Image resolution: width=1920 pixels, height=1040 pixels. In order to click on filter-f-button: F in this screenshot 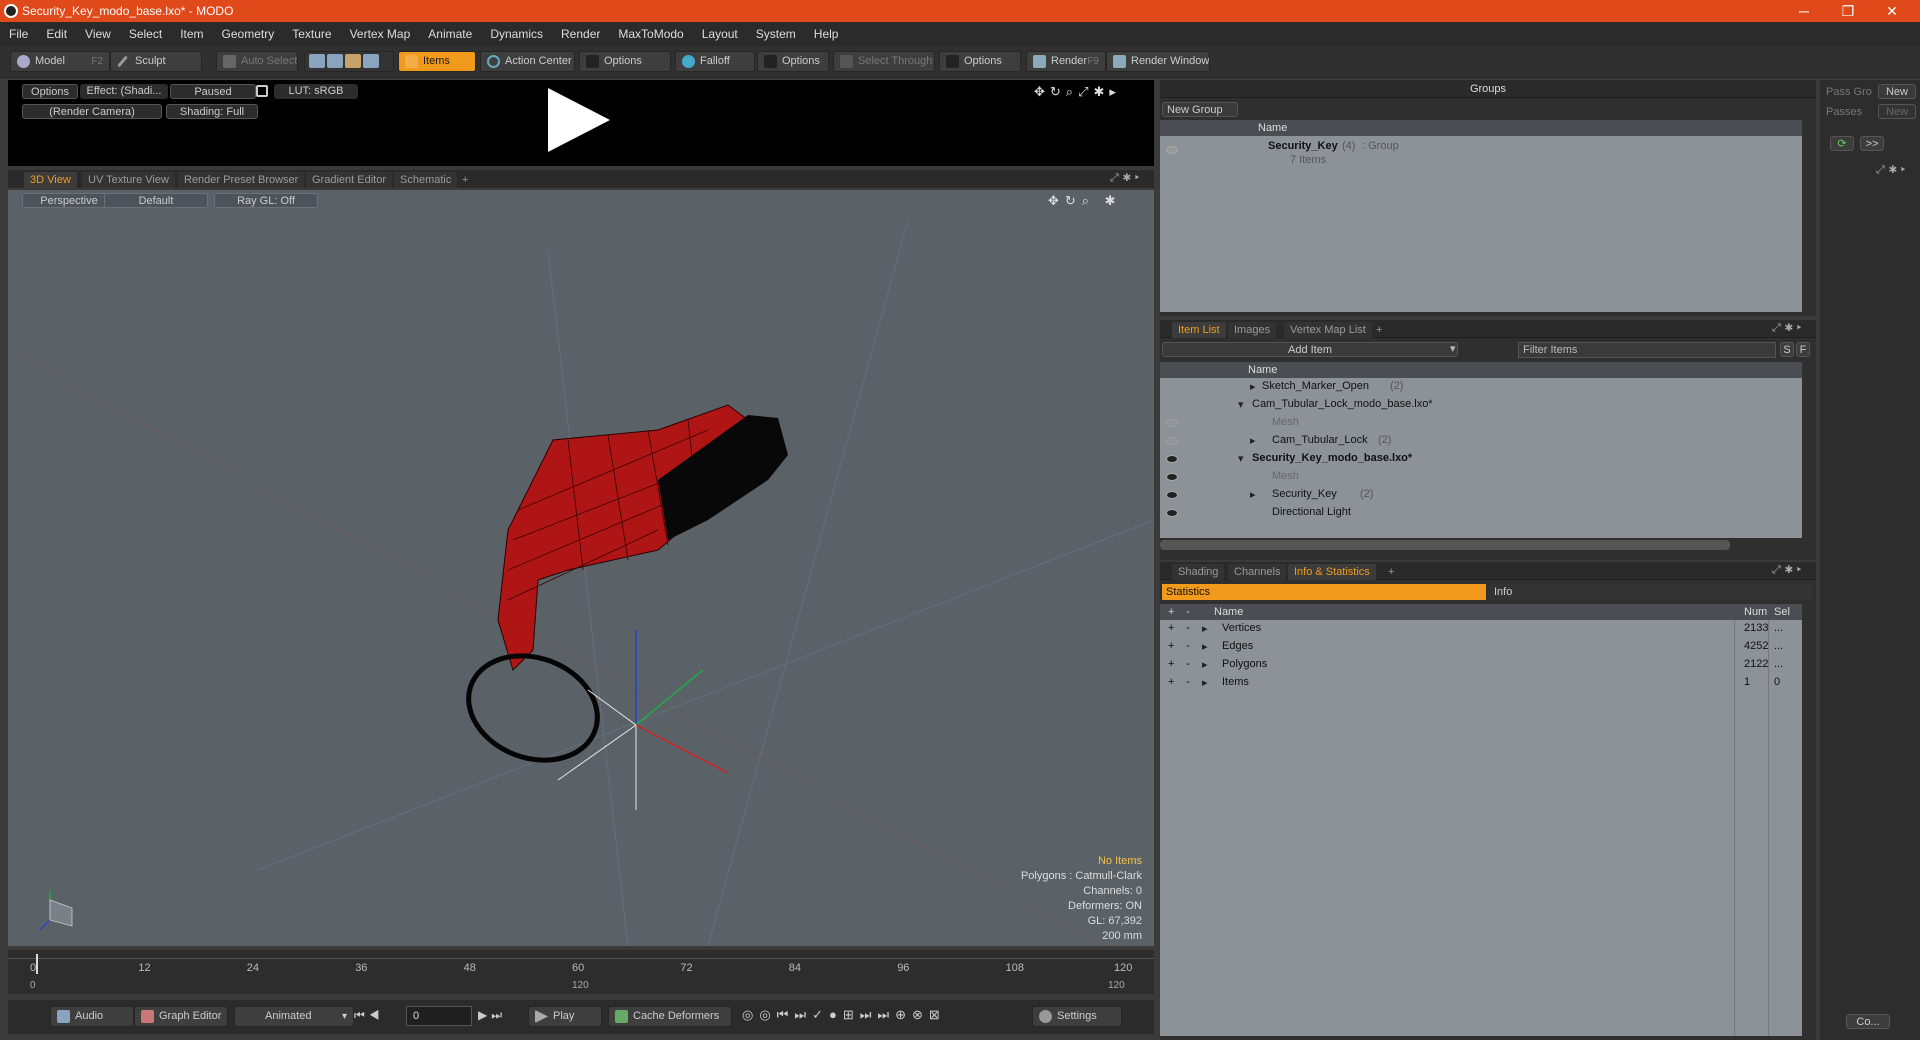, I will do `click(1803, 349)`.